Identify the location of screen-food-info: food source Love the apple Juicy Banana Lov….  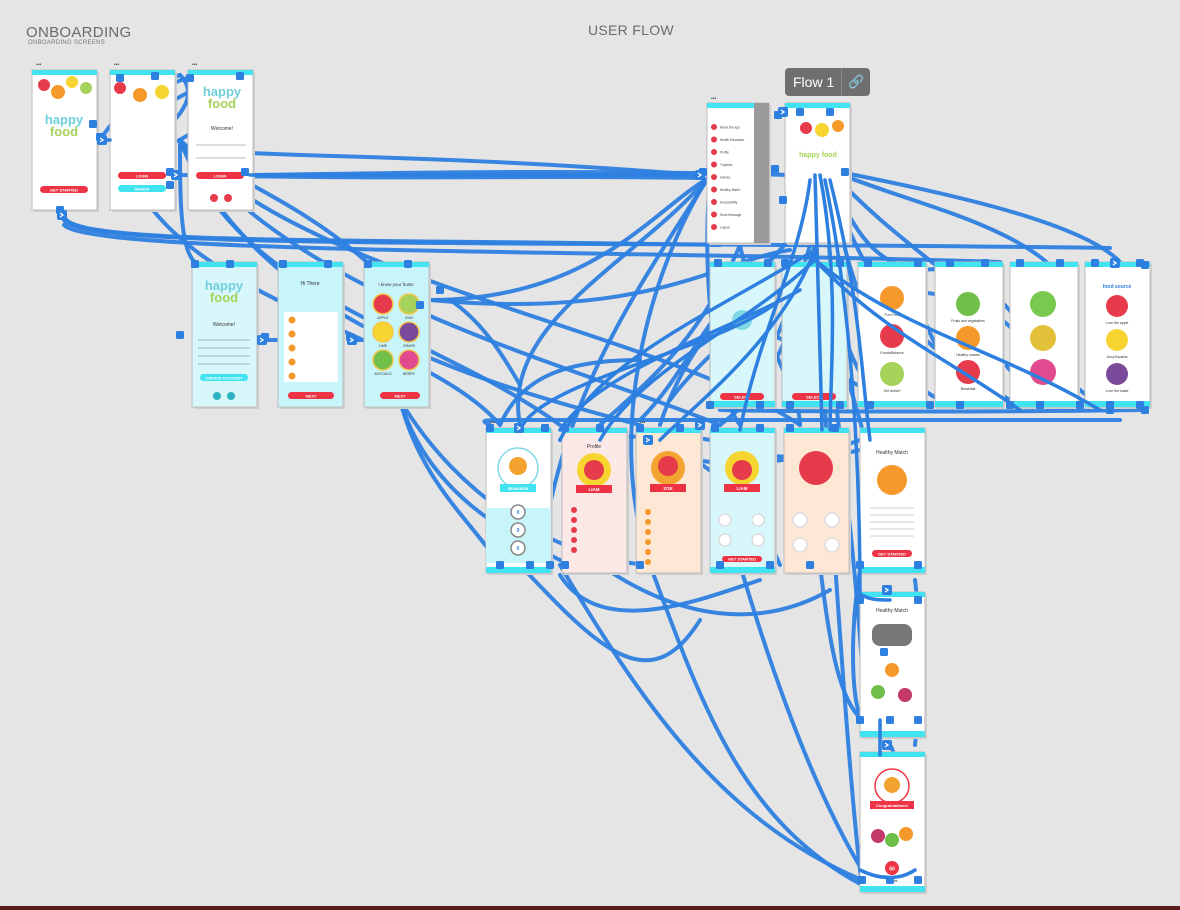
(1118, 335).